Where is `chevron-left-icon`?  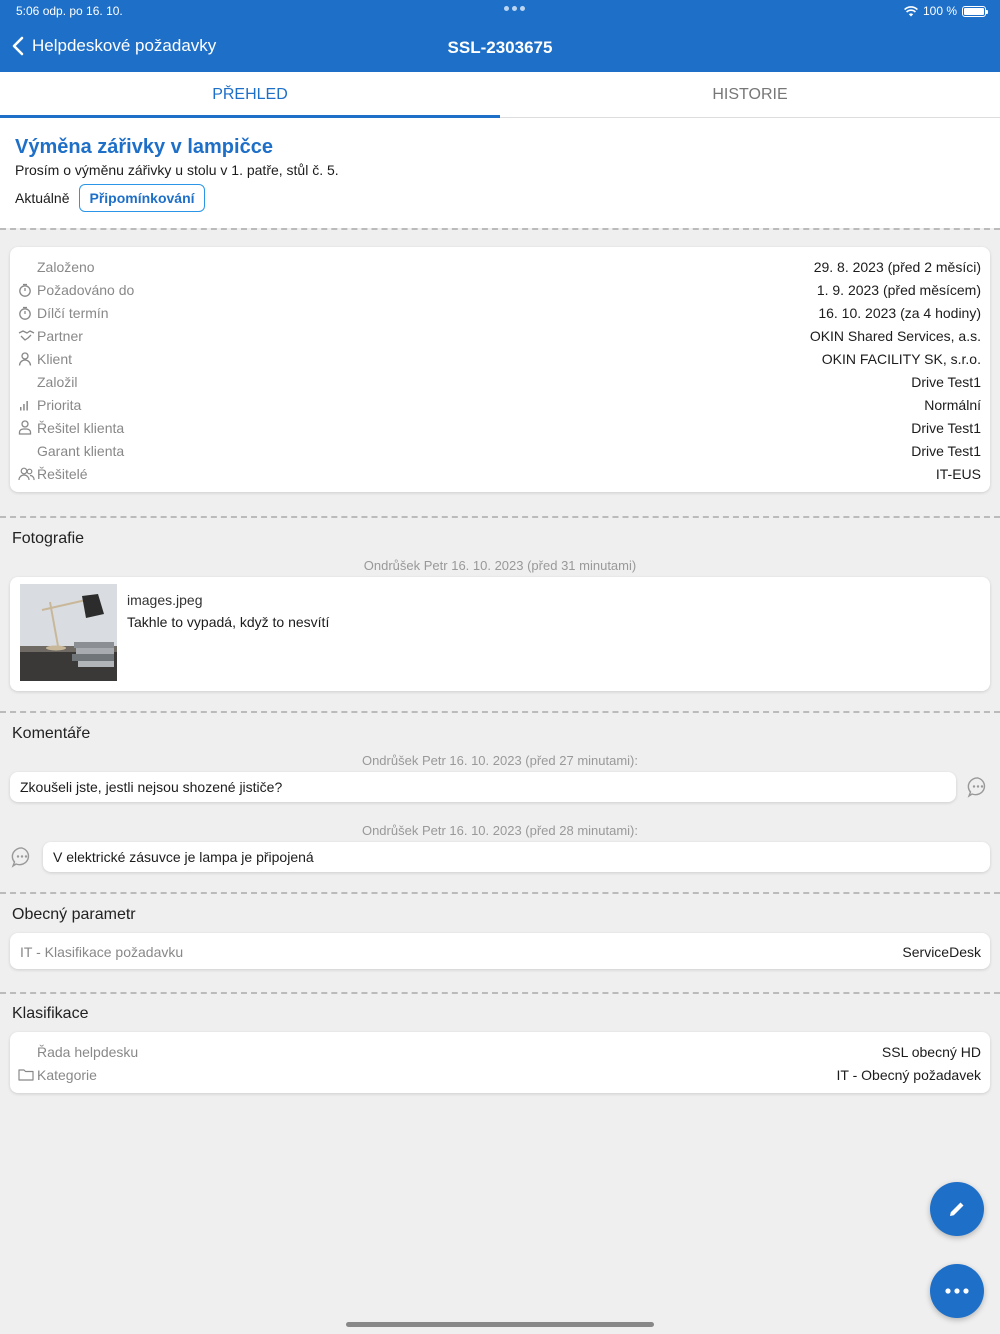
chevron-left-icon is located at coordinates (18, 46).